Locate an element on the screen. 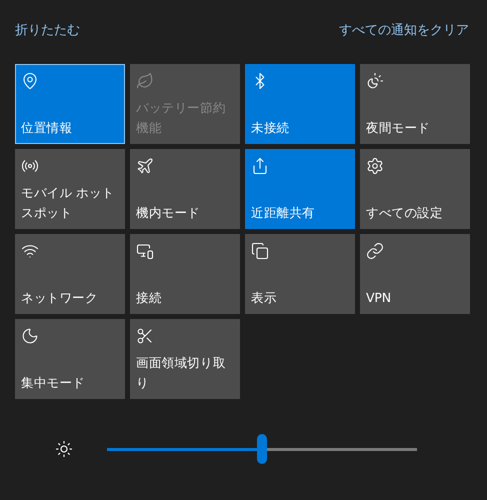  quick-action-tile: モバイル ホットスポット is located at coordinates (70, 189).